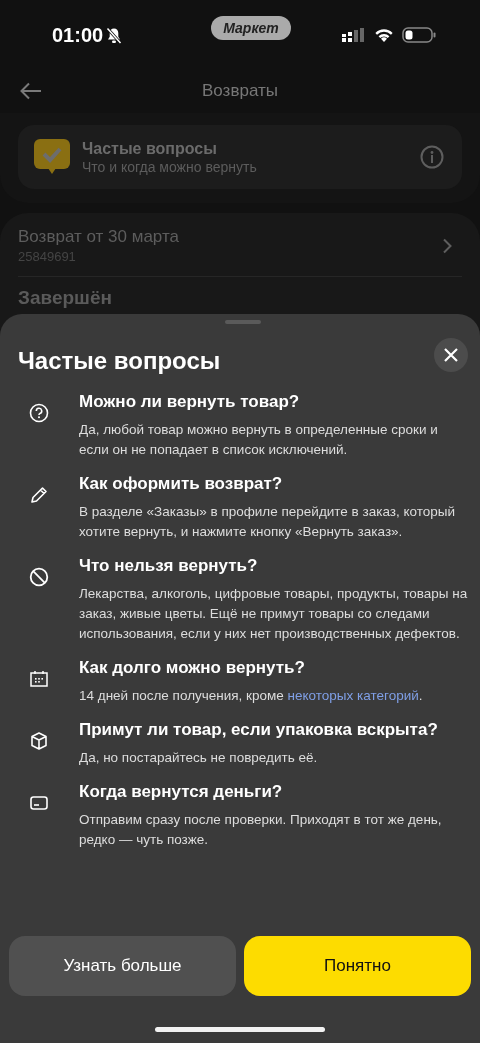 The image size is (480, 1043). I want to click on faq-answer: 14 дней после получения, кроме некоторых категорий., so click(251, 696).